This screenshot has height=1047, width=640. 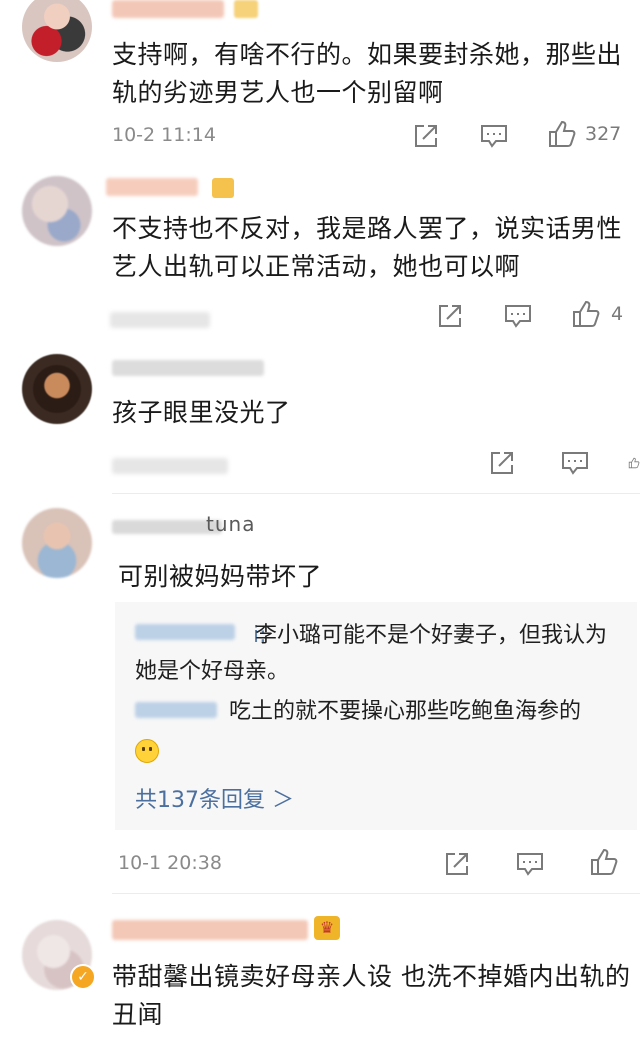 I want to click on like-count: 327, so click(x=603, y=134).